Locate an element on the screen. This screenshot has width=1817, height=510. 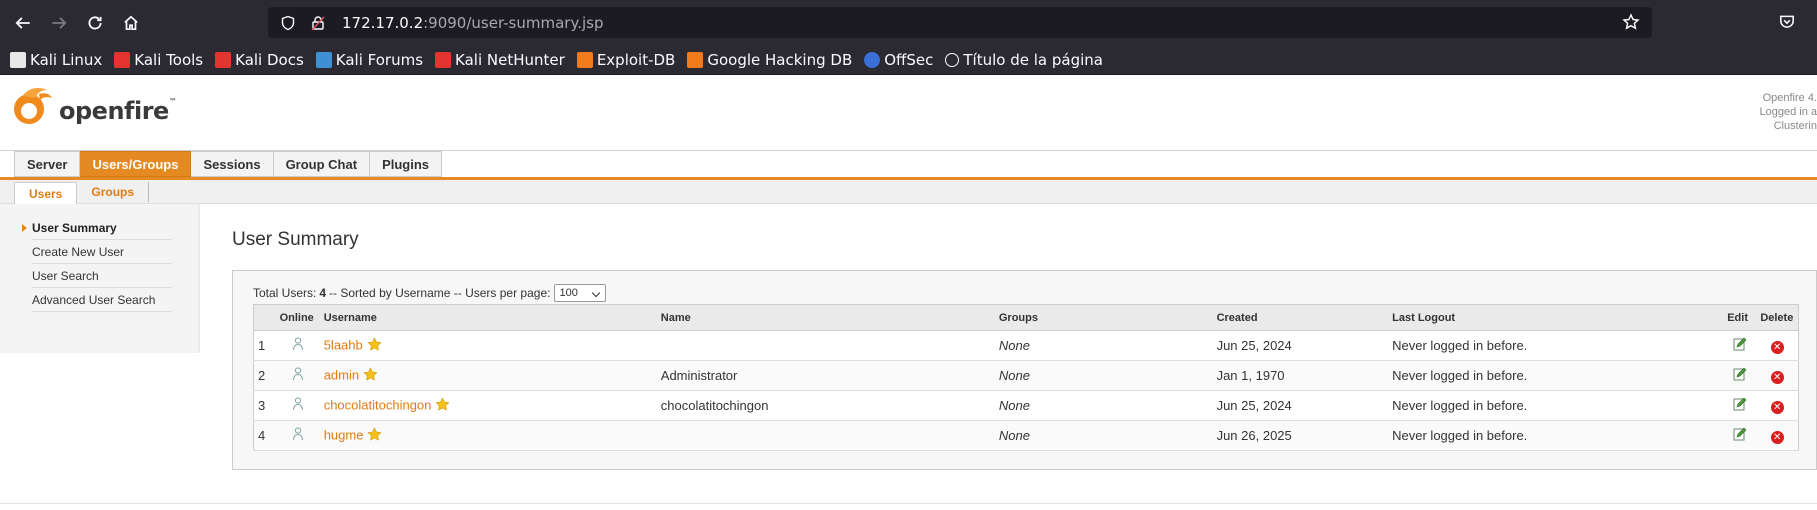
bookmark-label: Kali NetHunter is located at coordinates (510, 60).